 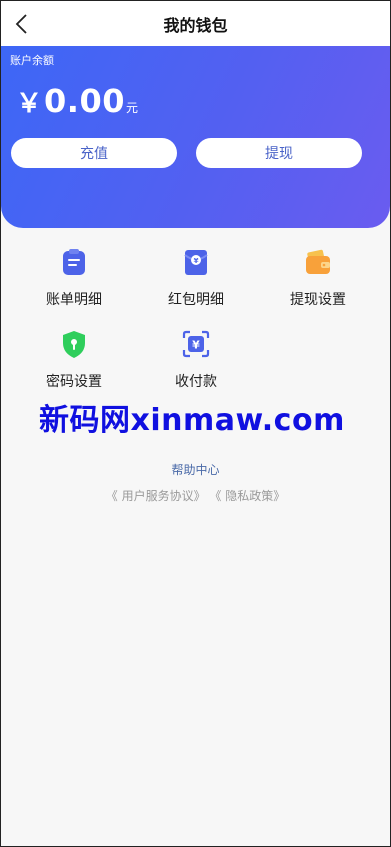 I want to click on menu-item-payments: ¥ 收付款, so click(x=196, y=360).